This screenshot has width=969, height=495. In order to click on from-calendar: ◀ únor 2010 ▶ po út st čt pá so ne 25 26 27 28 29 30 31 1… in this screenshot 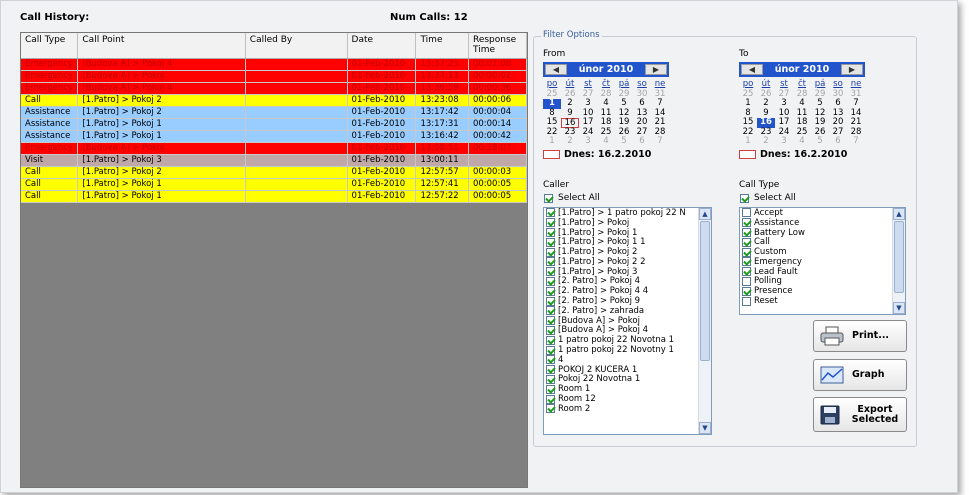, I will do `click(606, 111)`.